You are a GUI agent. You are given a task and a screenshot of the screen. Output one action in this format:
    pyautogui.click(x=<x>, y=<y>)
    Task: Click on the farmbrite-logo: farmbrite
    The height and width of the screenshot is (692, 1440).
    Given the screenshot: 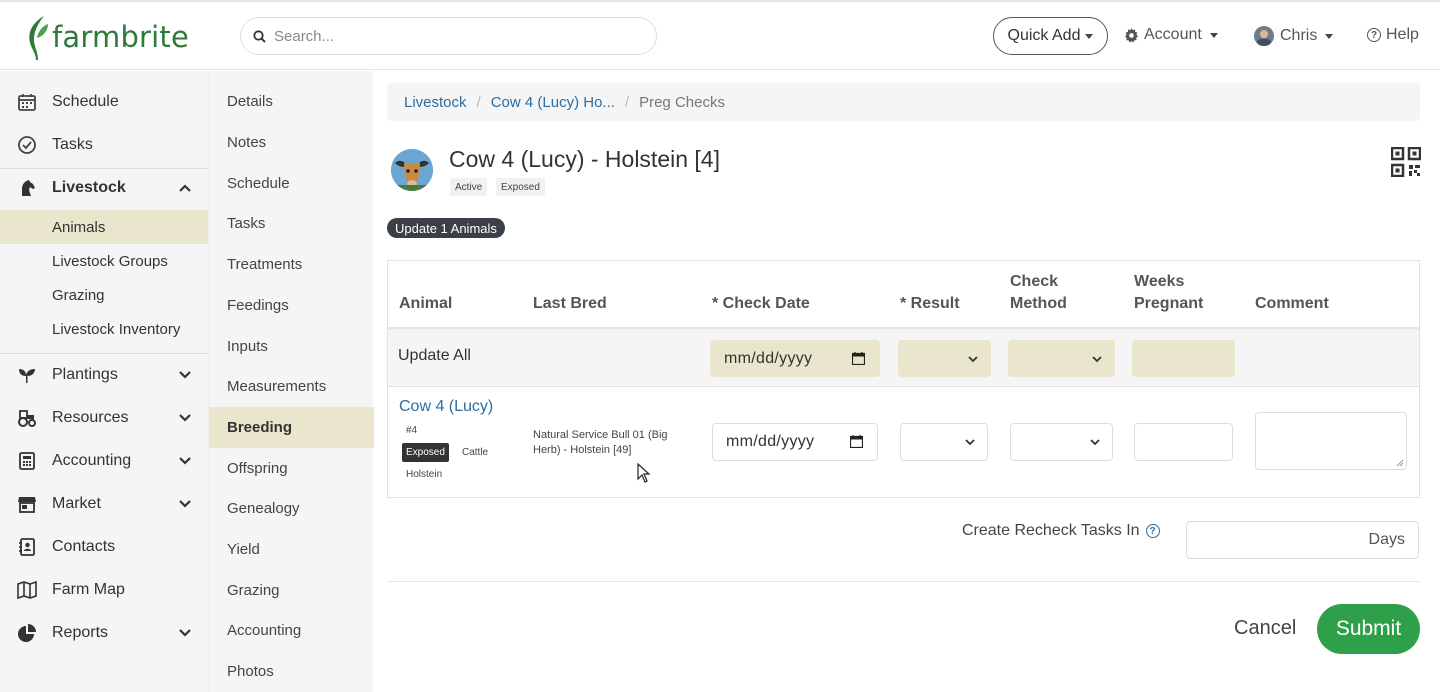 What is the action you would take?
    pyautogui.click(x=106, y=37)
    